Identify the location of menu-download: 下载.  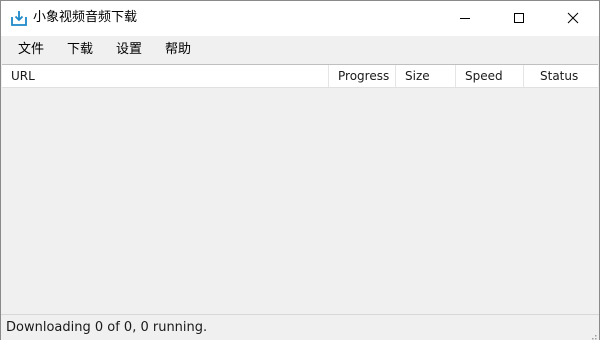
(80, 49).